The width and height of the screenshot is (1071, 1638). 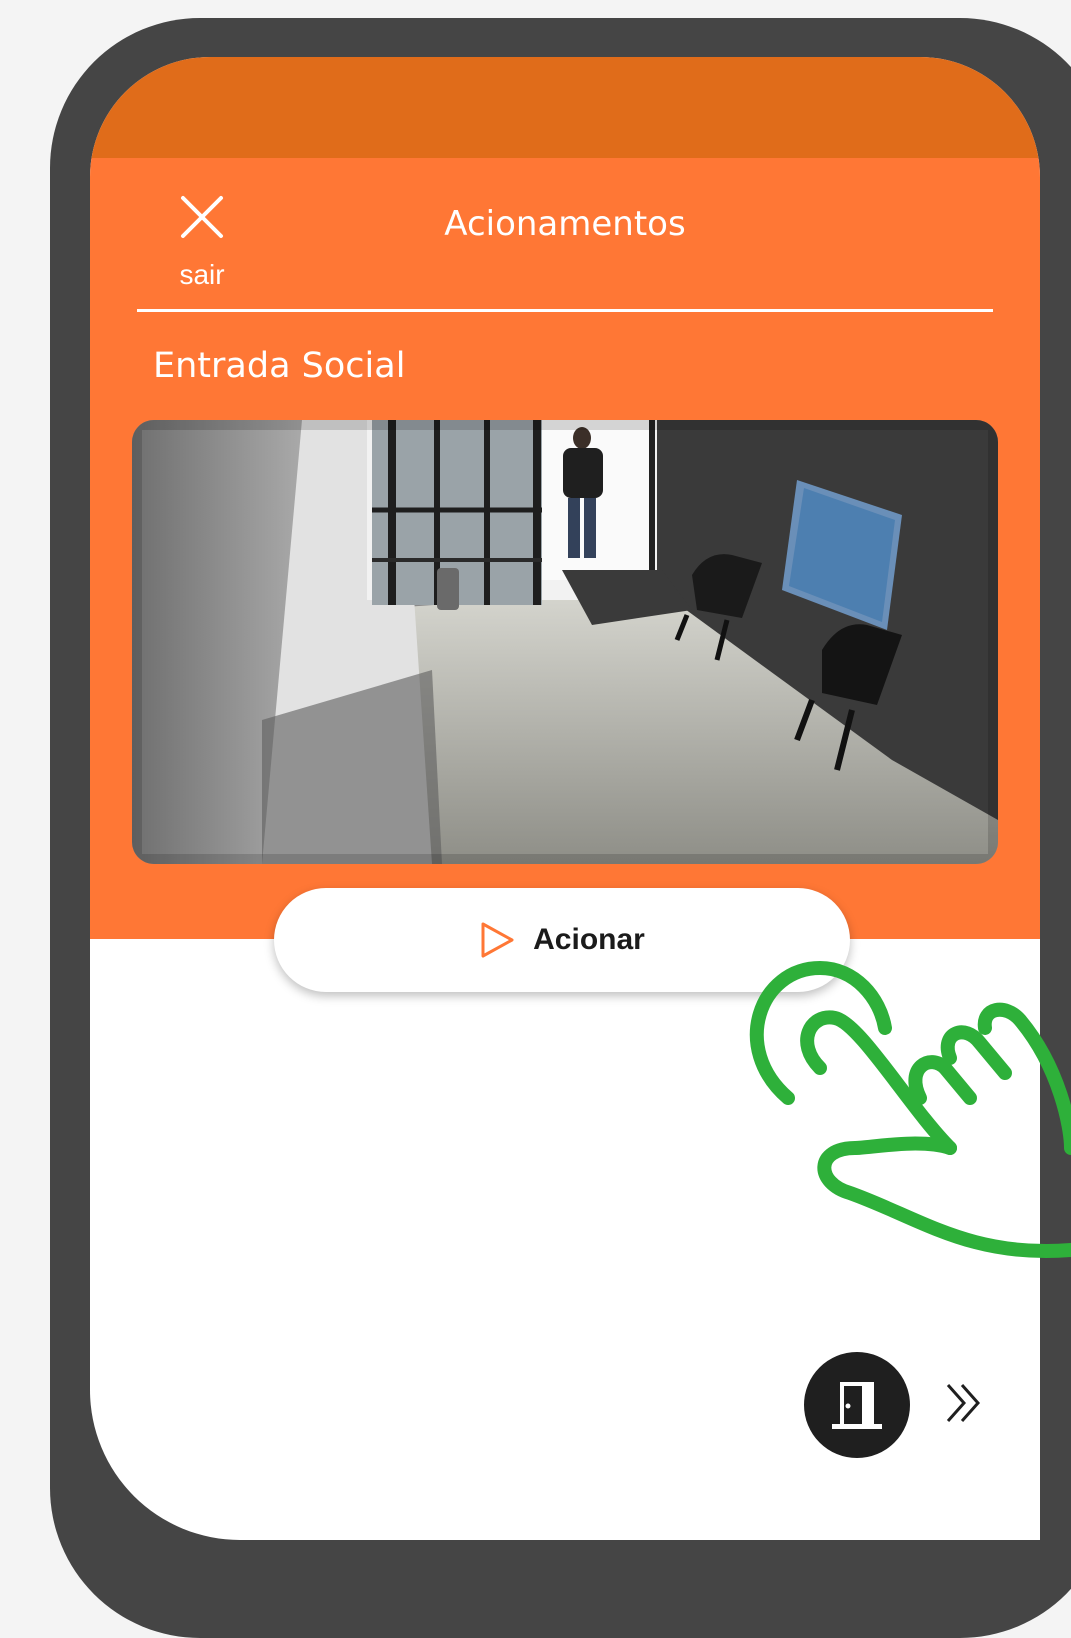 I want to click on door-button, so click(x=857, y=1405).